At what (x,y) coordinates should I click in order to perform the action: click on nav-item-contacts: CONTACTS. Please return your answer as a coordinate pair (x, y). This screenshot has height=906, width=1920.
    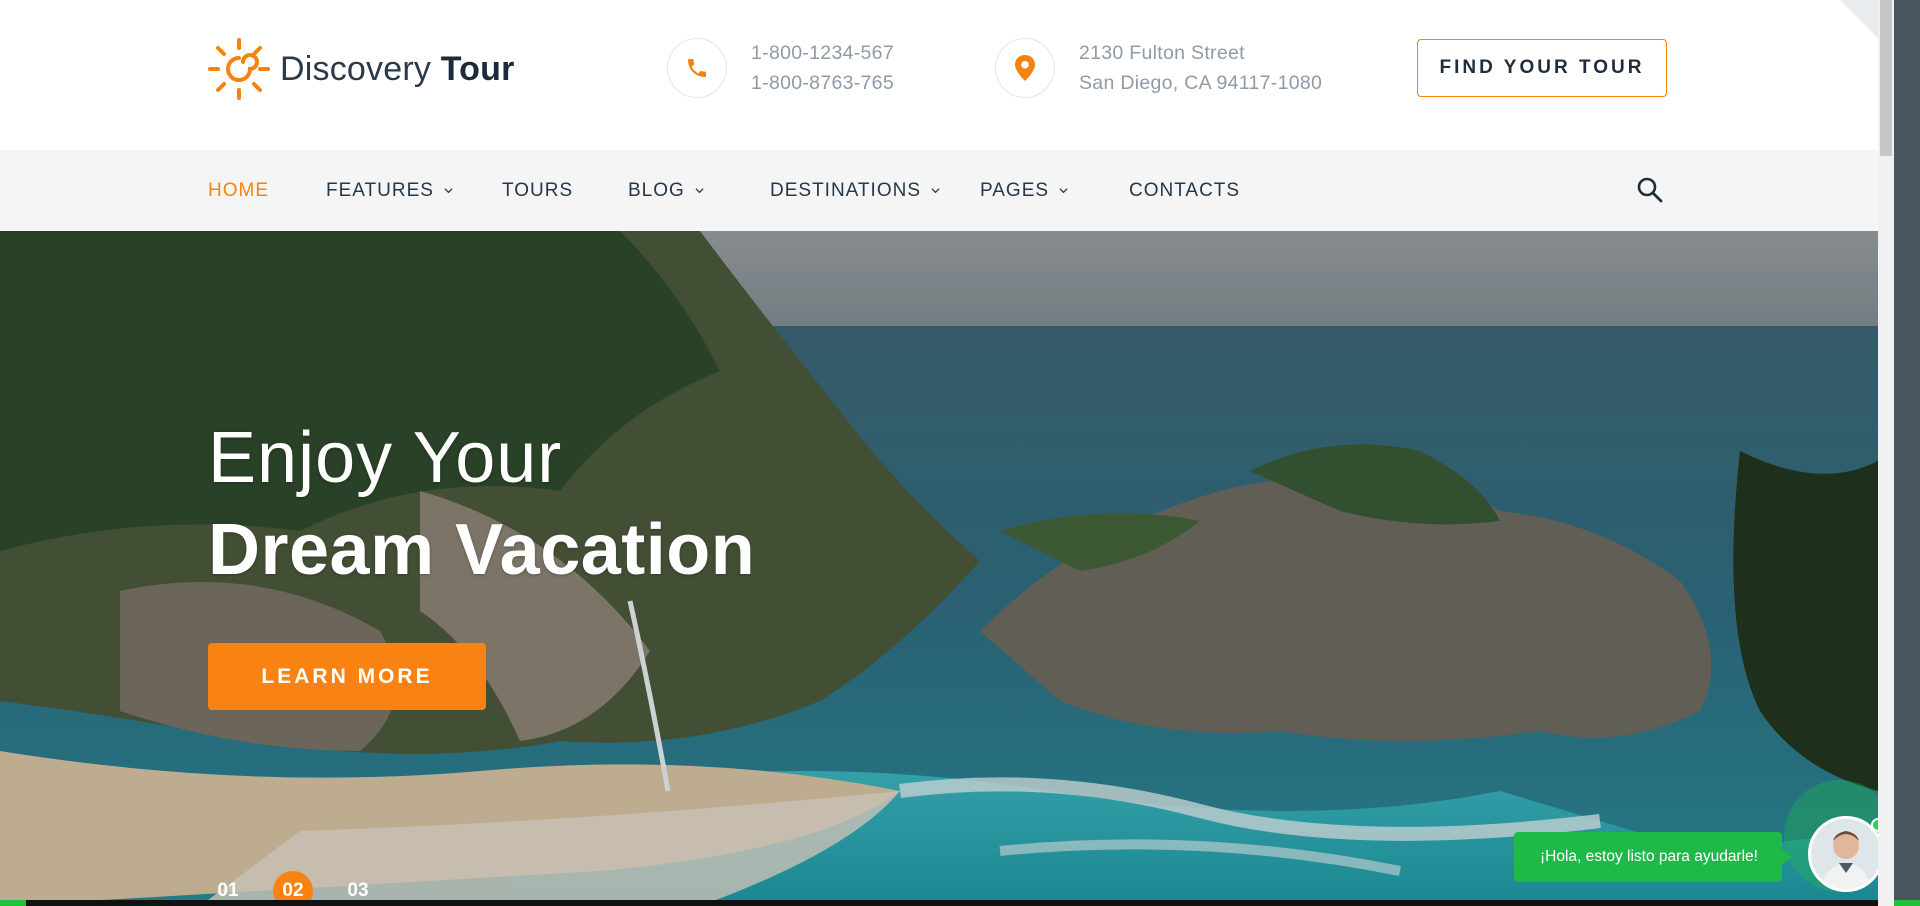
    Looking at the image, I should click on (1184, 190).